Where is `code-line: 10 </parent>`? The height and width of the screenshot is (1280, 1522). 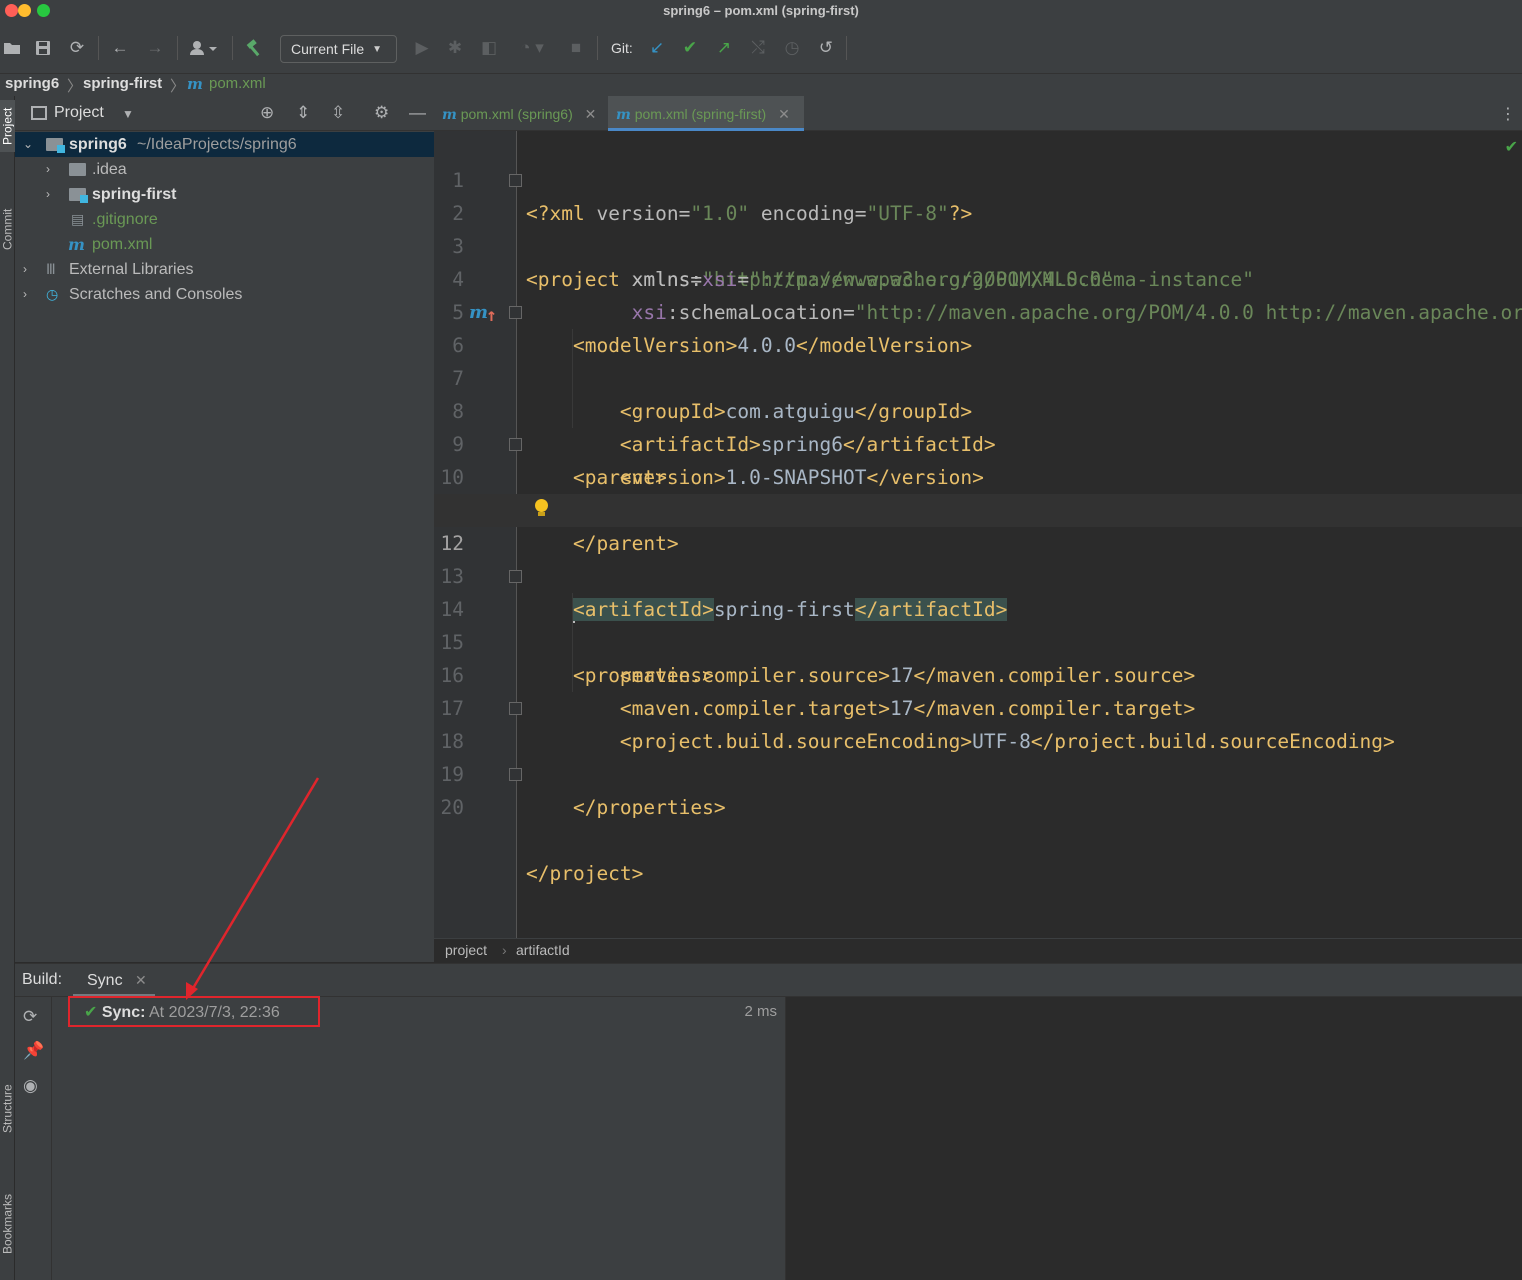
code-line: 10 </parent> is located at coordinates (978, 491).